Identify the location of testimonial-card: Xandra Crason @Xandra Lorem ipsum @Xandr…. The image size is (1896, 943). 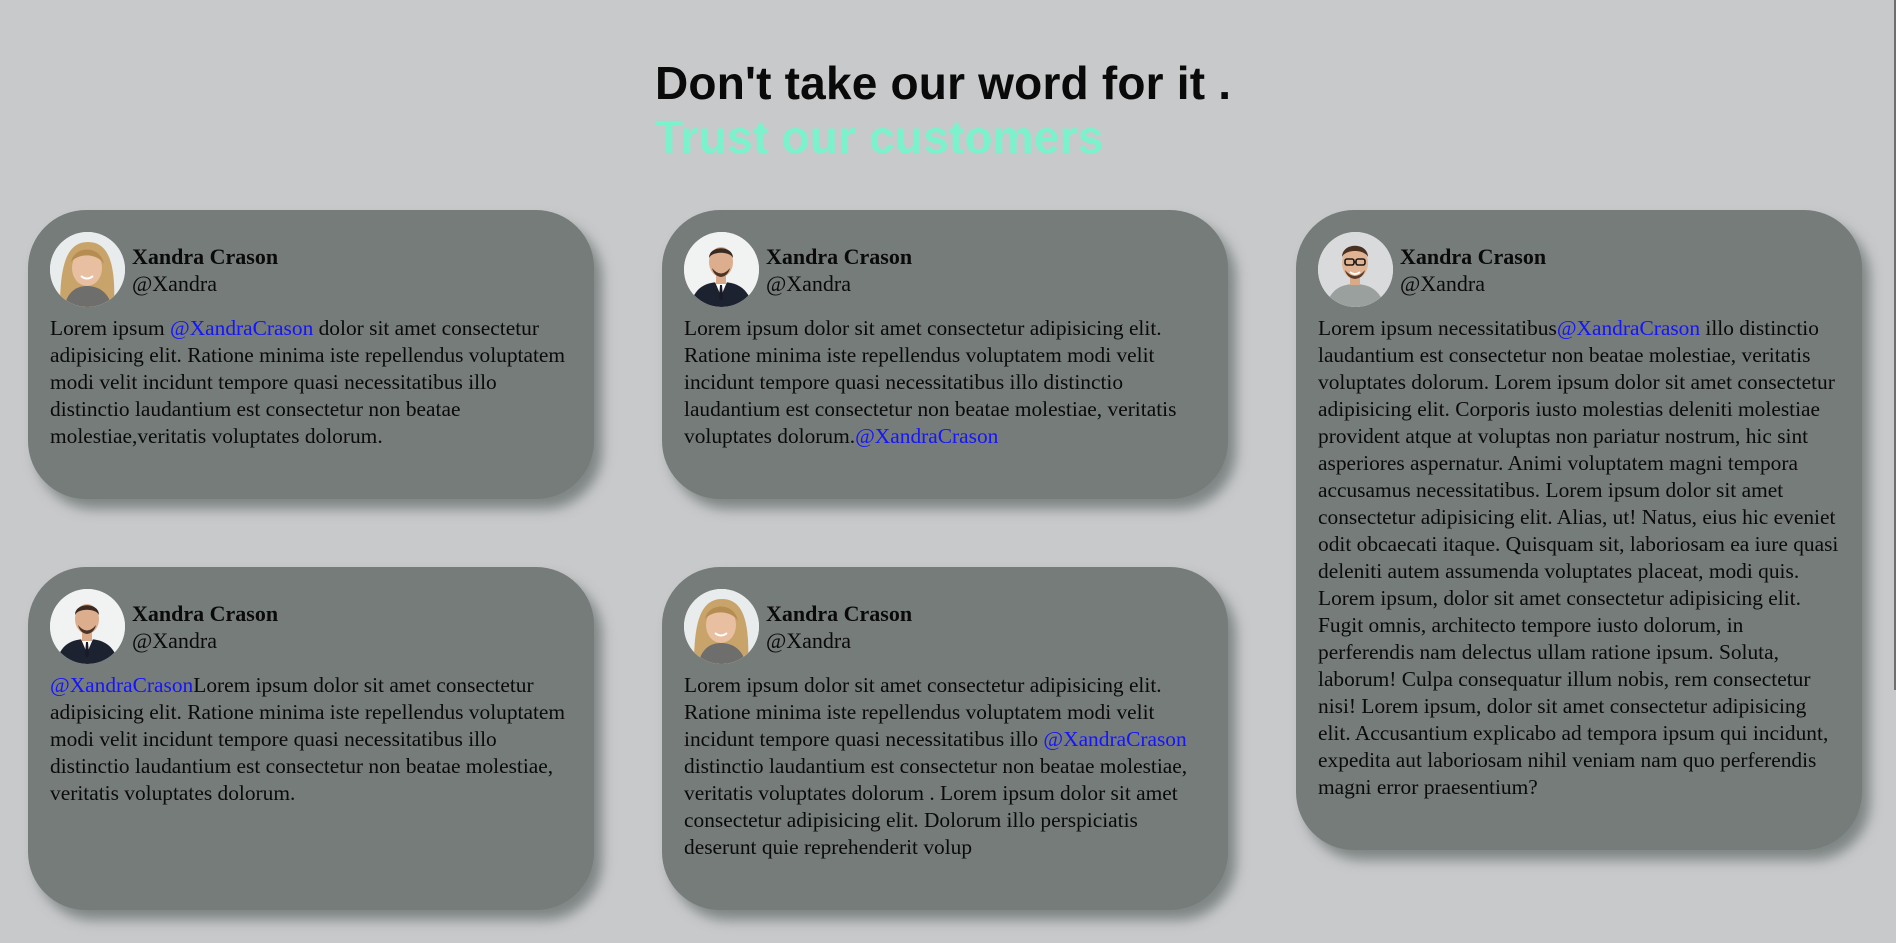
(311, 354).